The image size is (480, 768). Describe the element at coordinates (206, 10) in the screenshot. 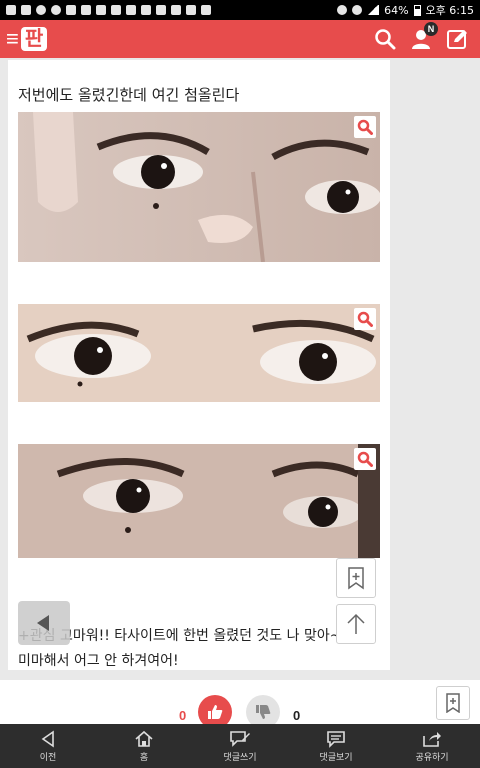

I see `twitter-icon` at that location.